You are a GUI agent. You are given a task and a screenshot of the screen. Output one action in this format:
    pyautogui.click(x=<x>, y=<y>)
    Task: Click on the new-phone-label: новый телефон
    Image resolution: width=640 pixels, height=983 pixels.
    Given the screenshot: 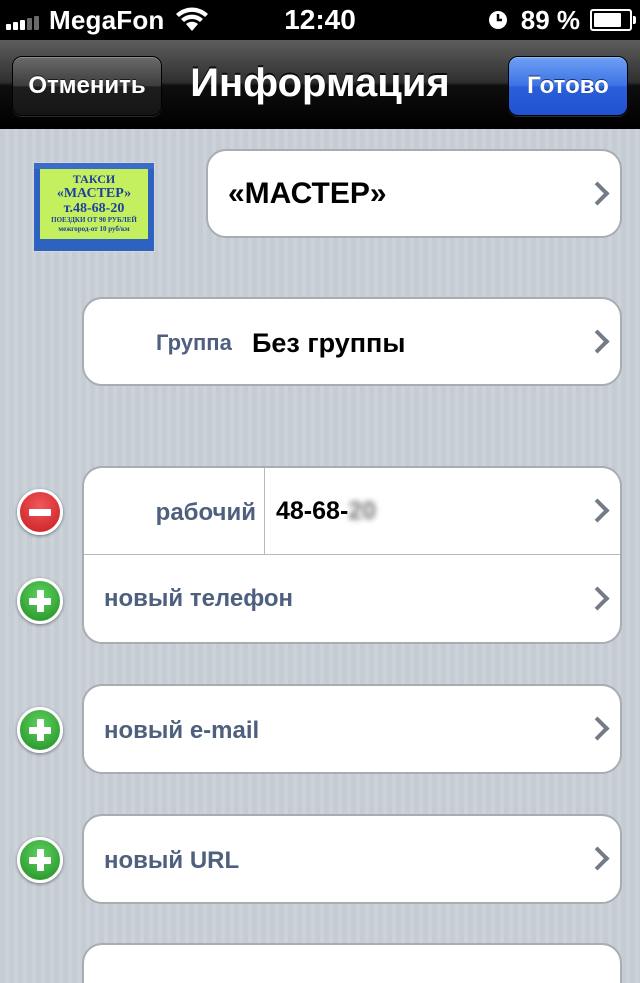 What is the action you would take?
    pyautogui.click(x=199, y=598)
    